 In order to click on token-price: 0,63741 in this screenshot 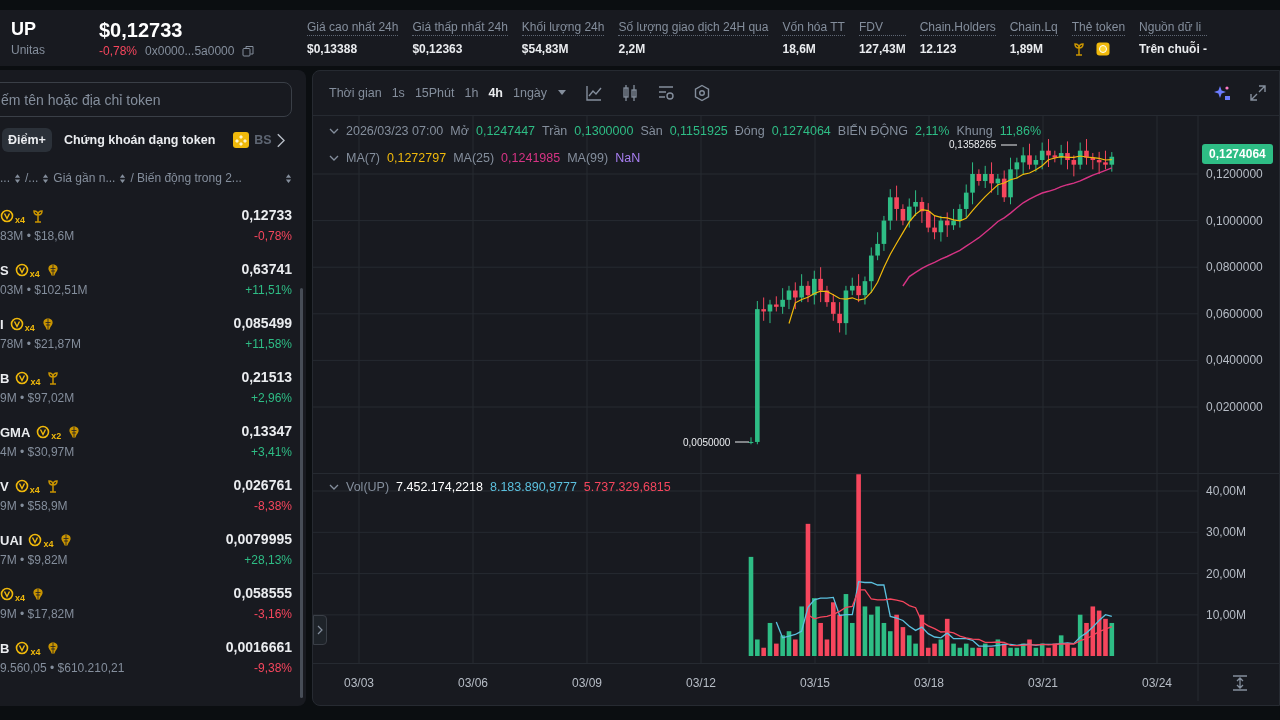, I will do `click(266, 269)`.